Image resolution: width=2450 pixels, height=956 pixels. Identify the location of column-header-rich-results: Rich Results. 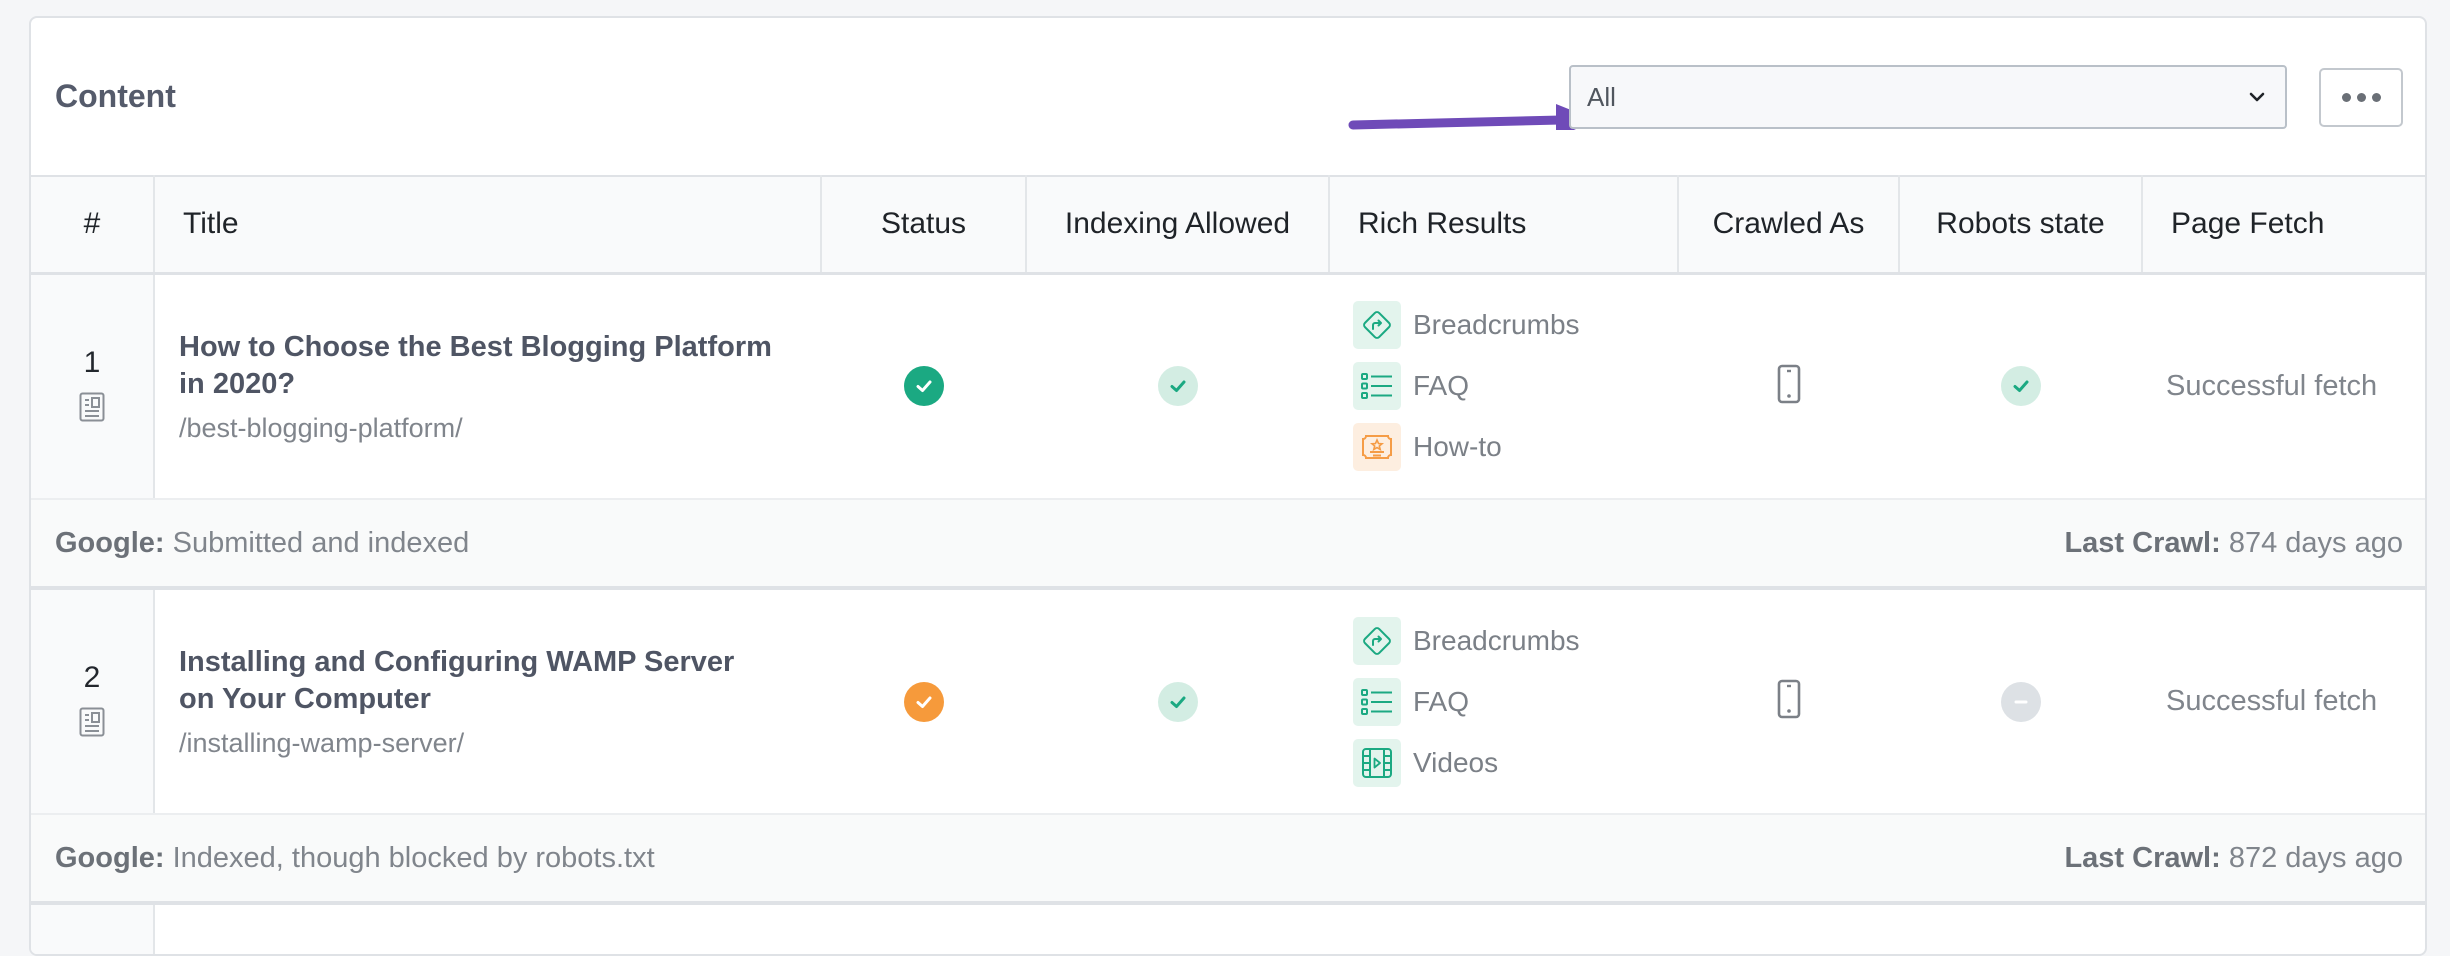
(1504, 225).